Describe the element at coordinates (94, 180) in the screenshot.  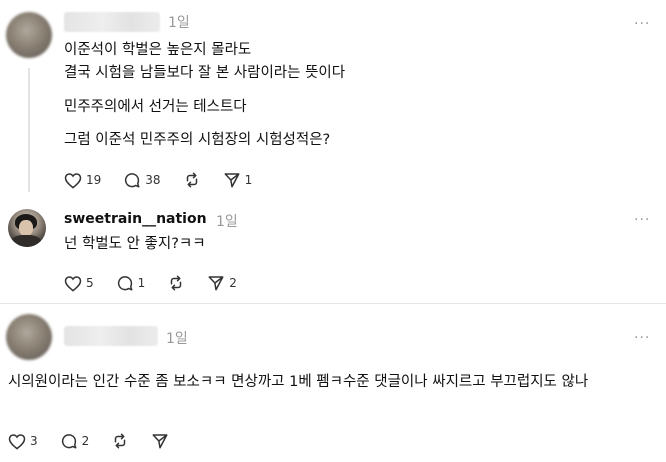
I see `like-count: 19` at that location.